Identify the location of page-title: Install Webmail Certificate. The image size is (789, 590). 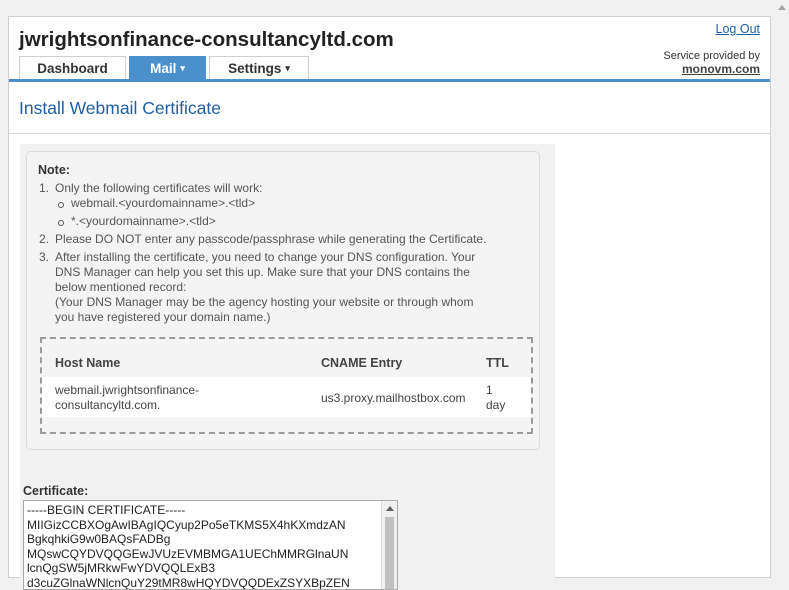
(120, 108).